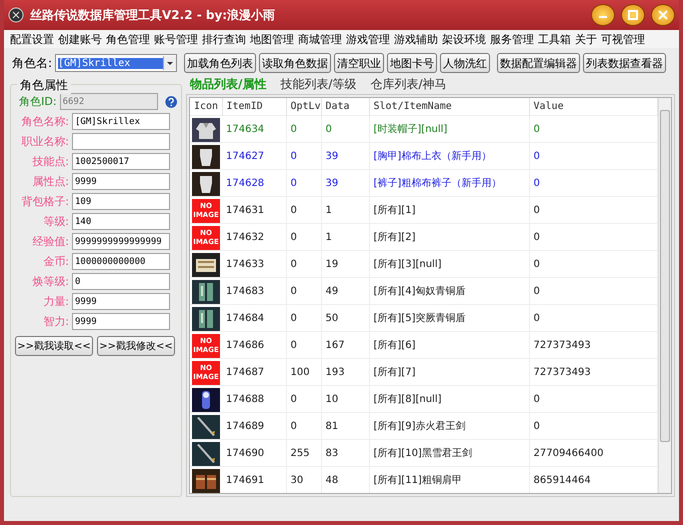 The height and width of the screenshot is (525, 683). Describe the element at coordinates (128, 39) in the screenshot. I see `menu-item: 角色管理` at that location.